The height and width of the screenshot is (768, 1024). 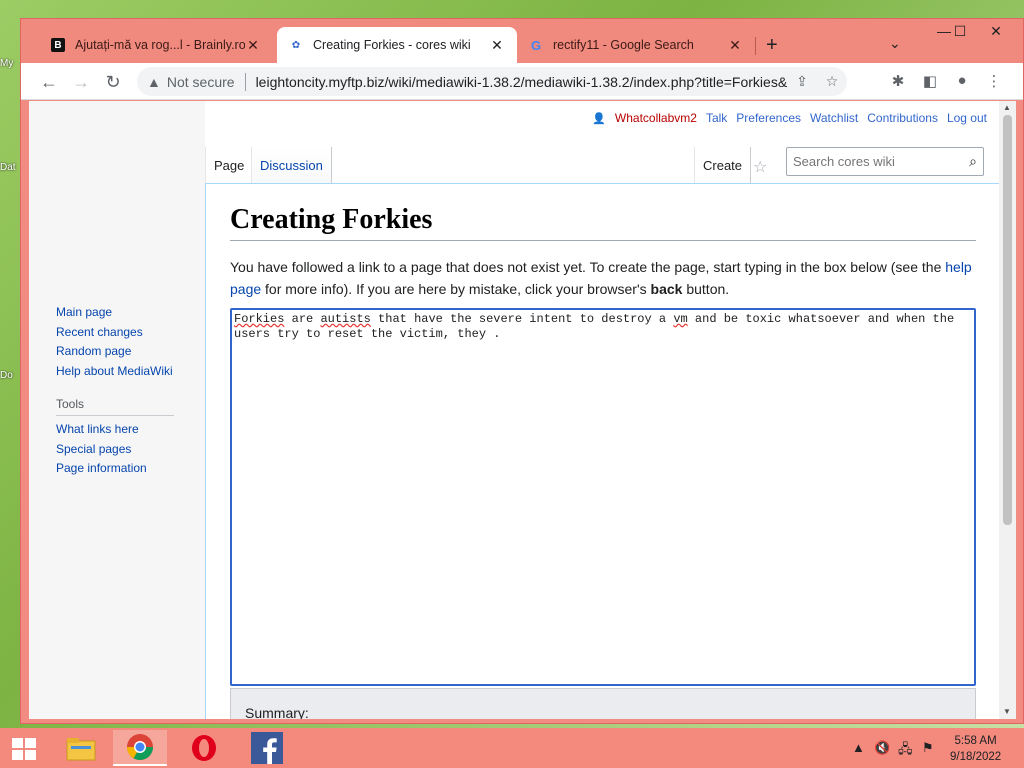 What do you see at coordinates (768, 118) in the screenshot?
I see `preferences-link: Preferences` at bounding box center [768, 118].